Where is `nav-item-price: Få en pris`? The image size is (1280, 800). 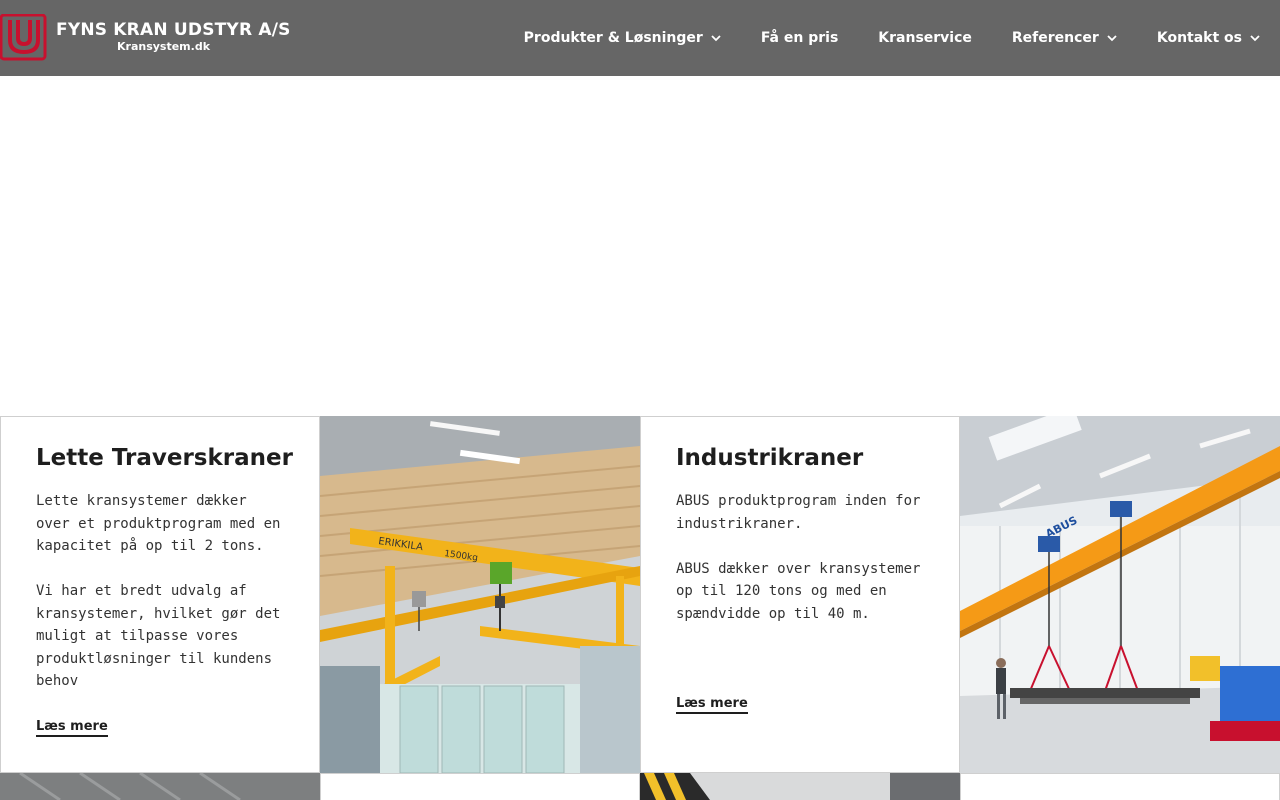
nav-item-price: Få en pris is located at coordinates (799, 38).